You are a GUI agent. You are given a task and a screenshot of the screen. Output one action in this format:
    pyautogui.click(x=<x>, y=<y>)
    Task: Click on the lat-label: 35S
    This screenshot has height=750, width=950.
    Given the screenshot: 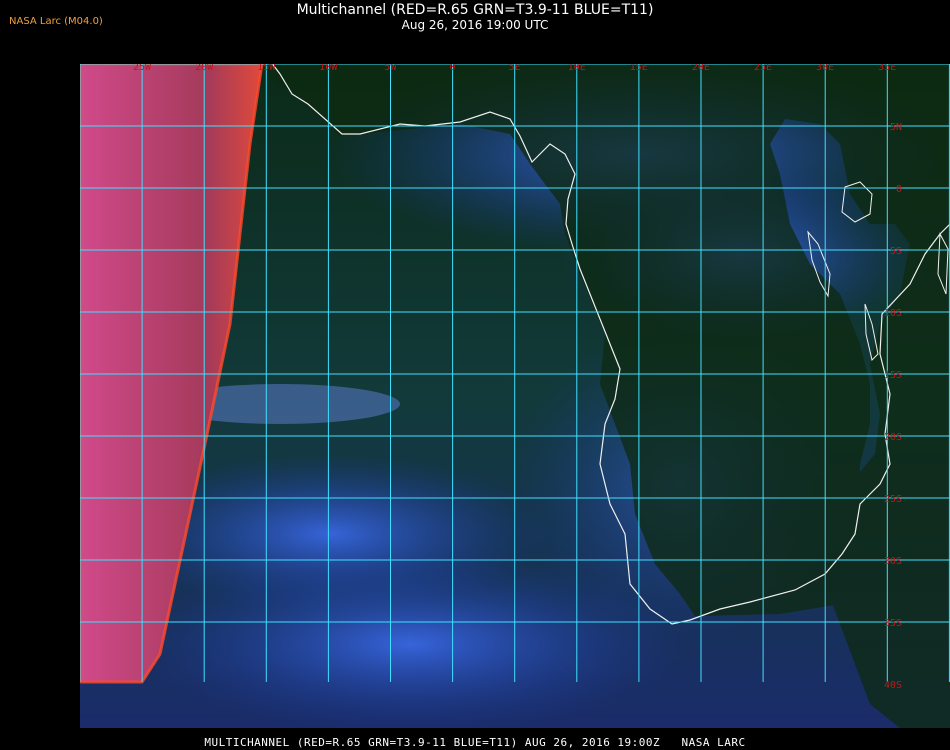 What is the action you would take?
    pyautogui.click(x=893, y=623)
    